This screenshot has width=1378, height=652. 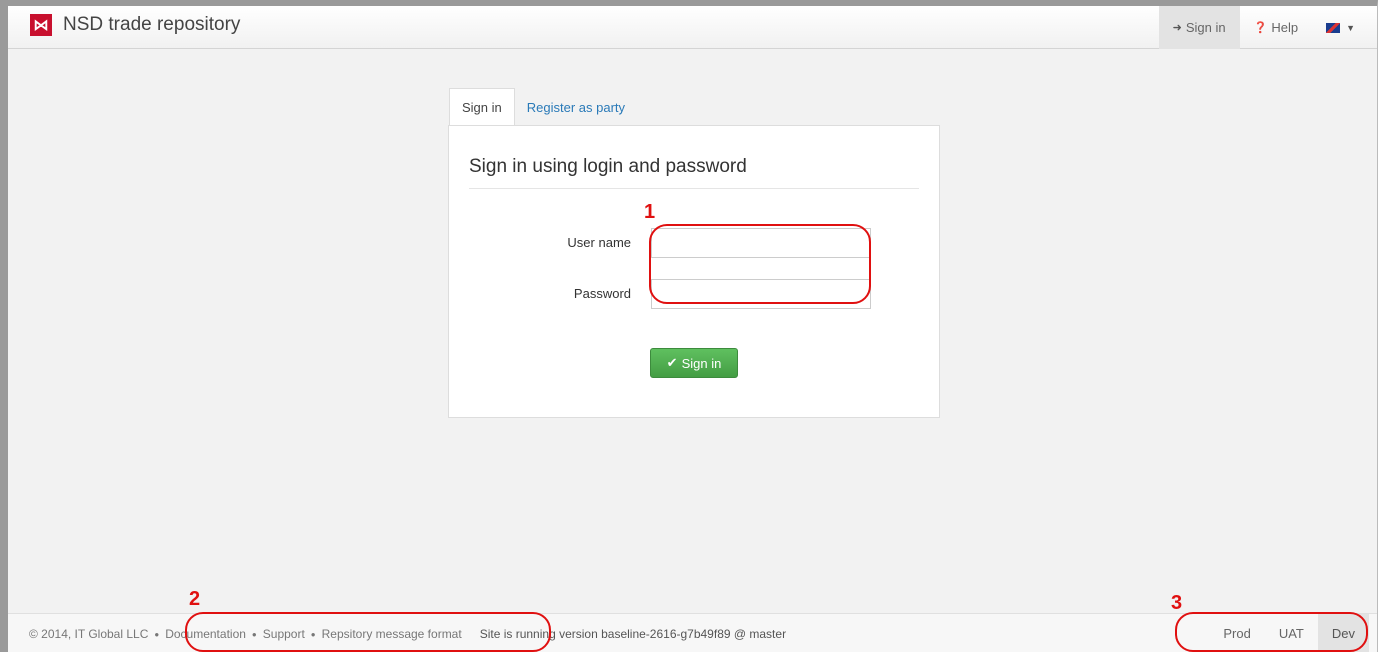 I want to click on check-icon: ✔, so click(x=672, y=362).